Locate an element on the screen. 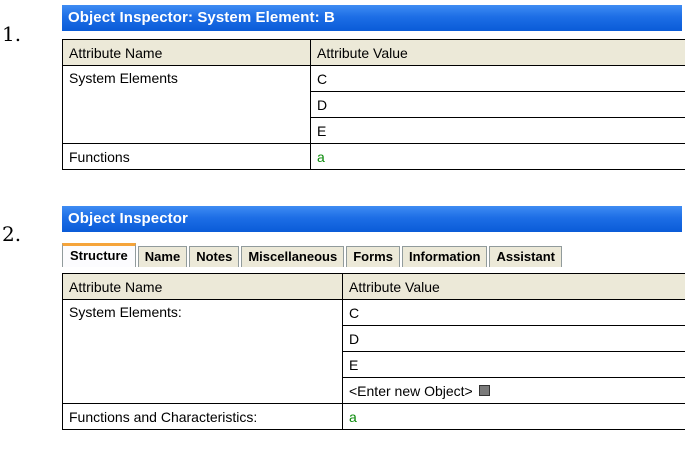 This screenshot has width=685, height=451. panel1-functions-value: a is located at coordinates (497, 156).